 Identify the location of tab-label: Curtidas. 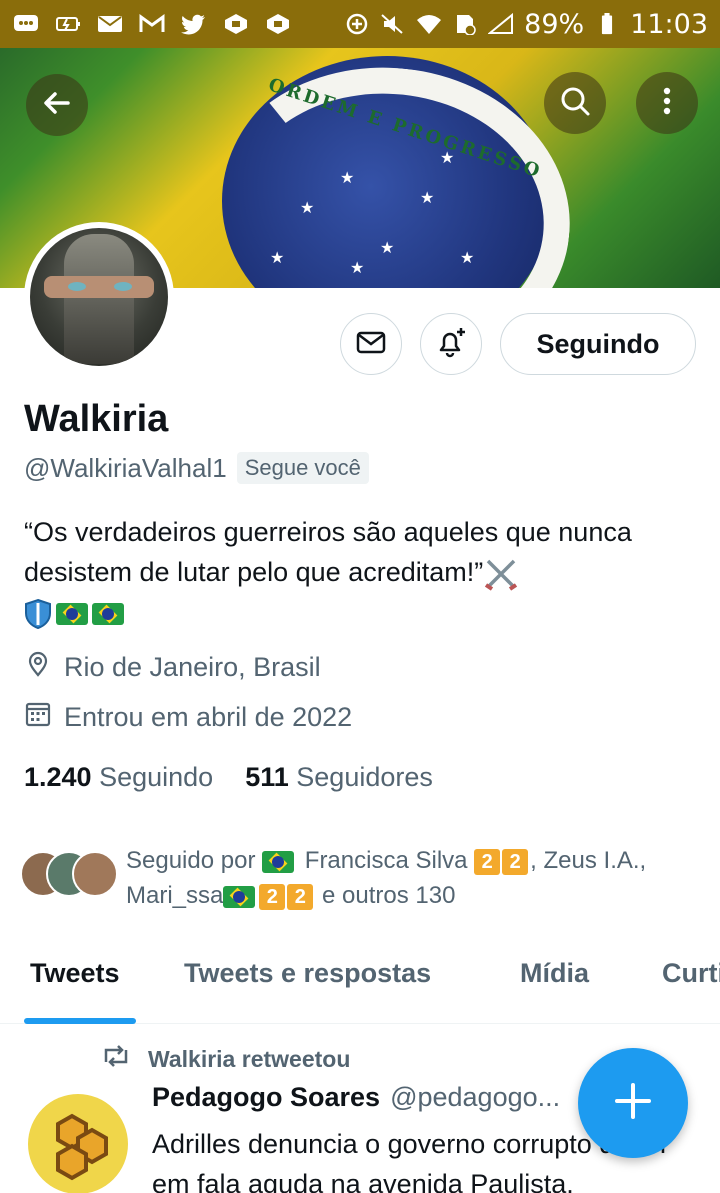
(691, 973).